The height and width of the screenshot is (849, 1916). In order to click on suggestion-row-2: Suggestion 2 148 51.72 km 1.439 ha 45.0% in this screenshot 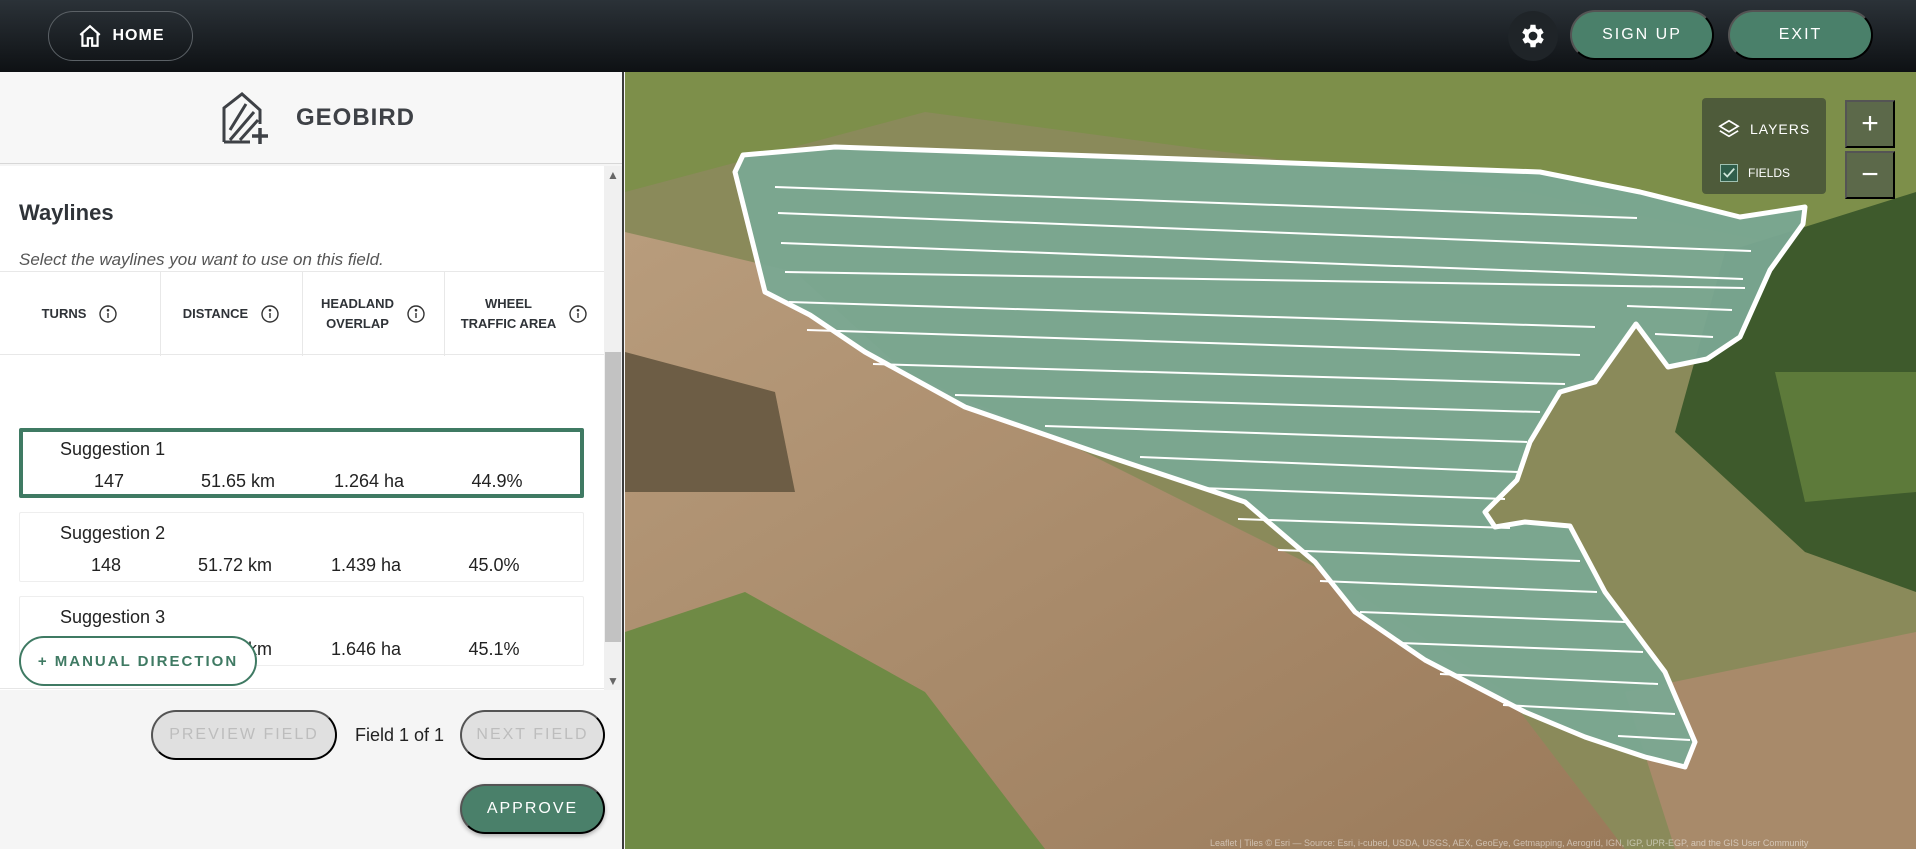, I will do `click(301, 547)`.